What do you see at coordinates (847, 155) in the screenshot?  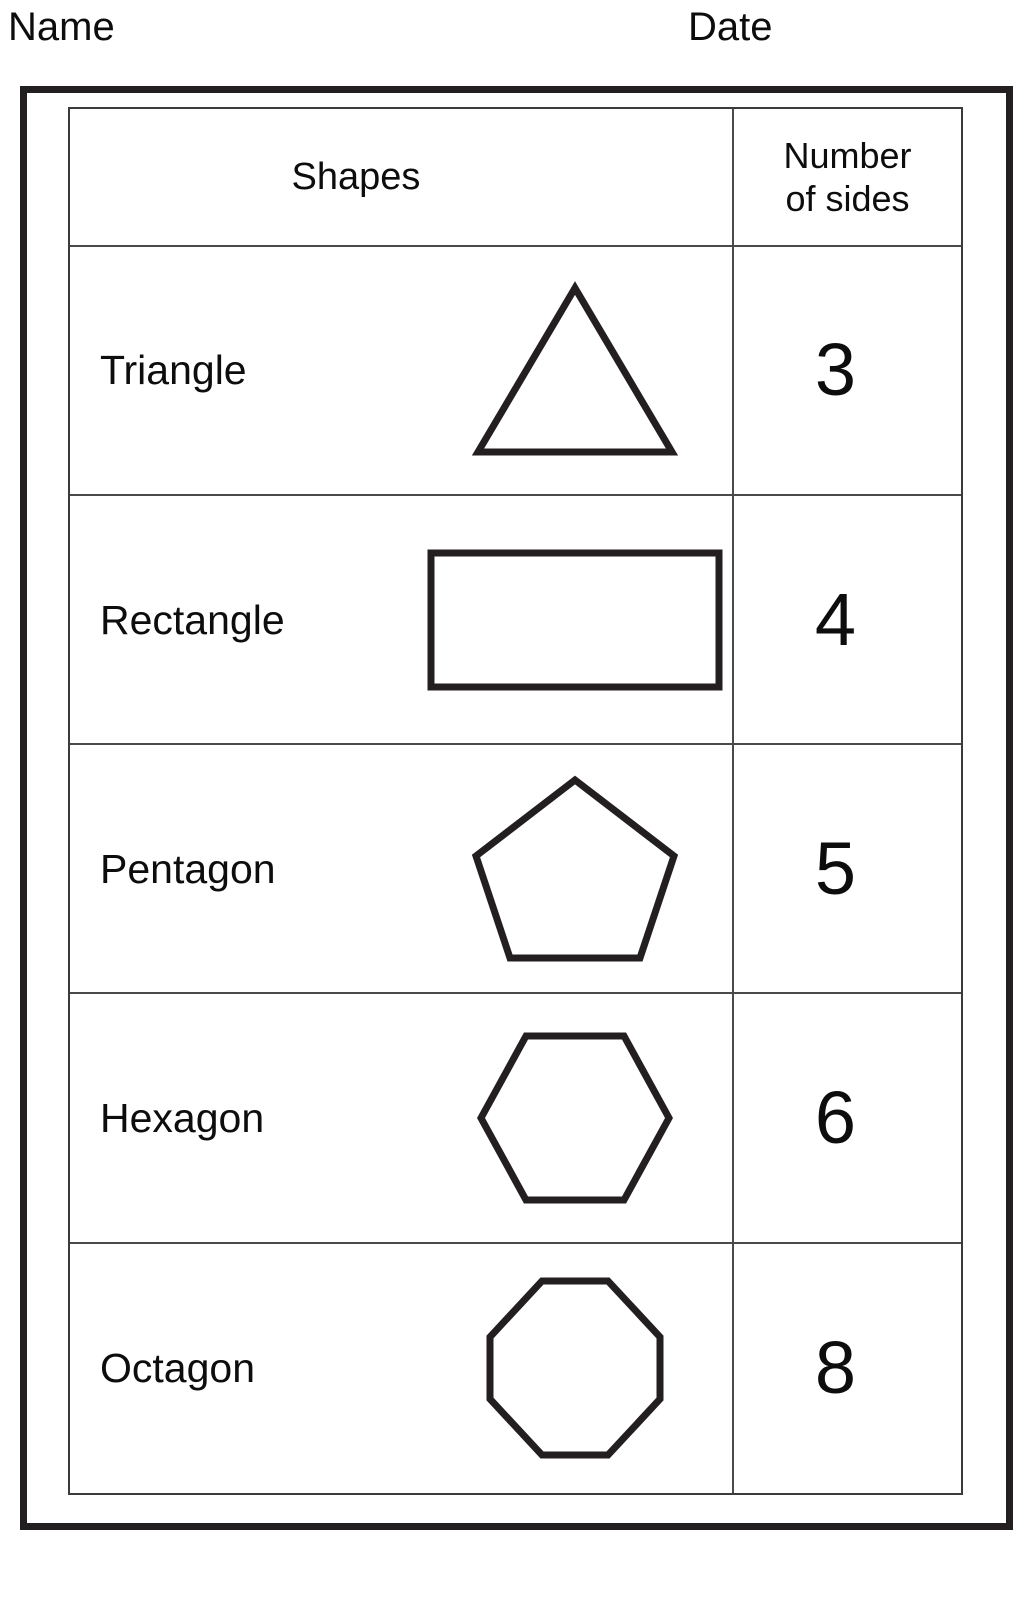 I see `header-sides-line1: Number` at bounding box center [847, 155].